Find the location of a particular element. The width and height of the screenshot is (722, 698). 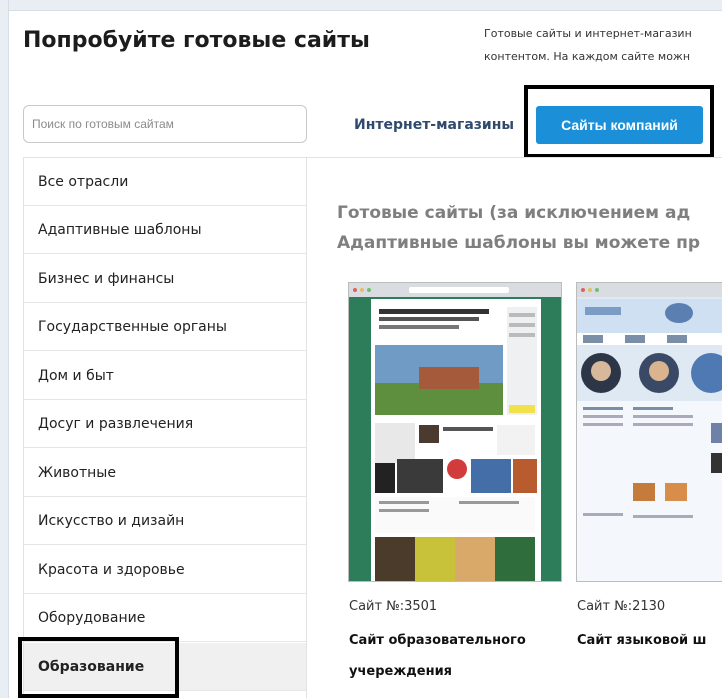

site-name-line: Сайт языковой ш is located at coordinates (642, 640).